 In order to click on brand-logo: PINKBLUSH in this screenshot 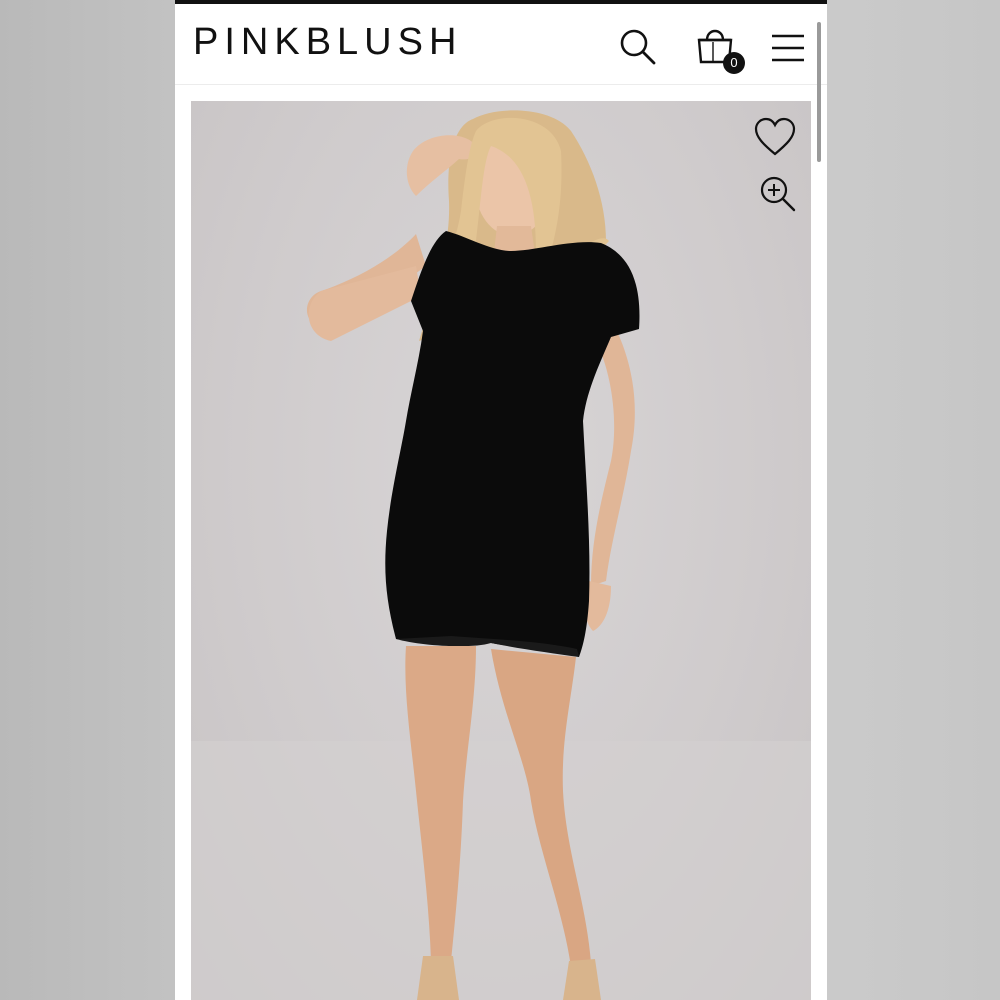, I will do `click(327, 42)`.